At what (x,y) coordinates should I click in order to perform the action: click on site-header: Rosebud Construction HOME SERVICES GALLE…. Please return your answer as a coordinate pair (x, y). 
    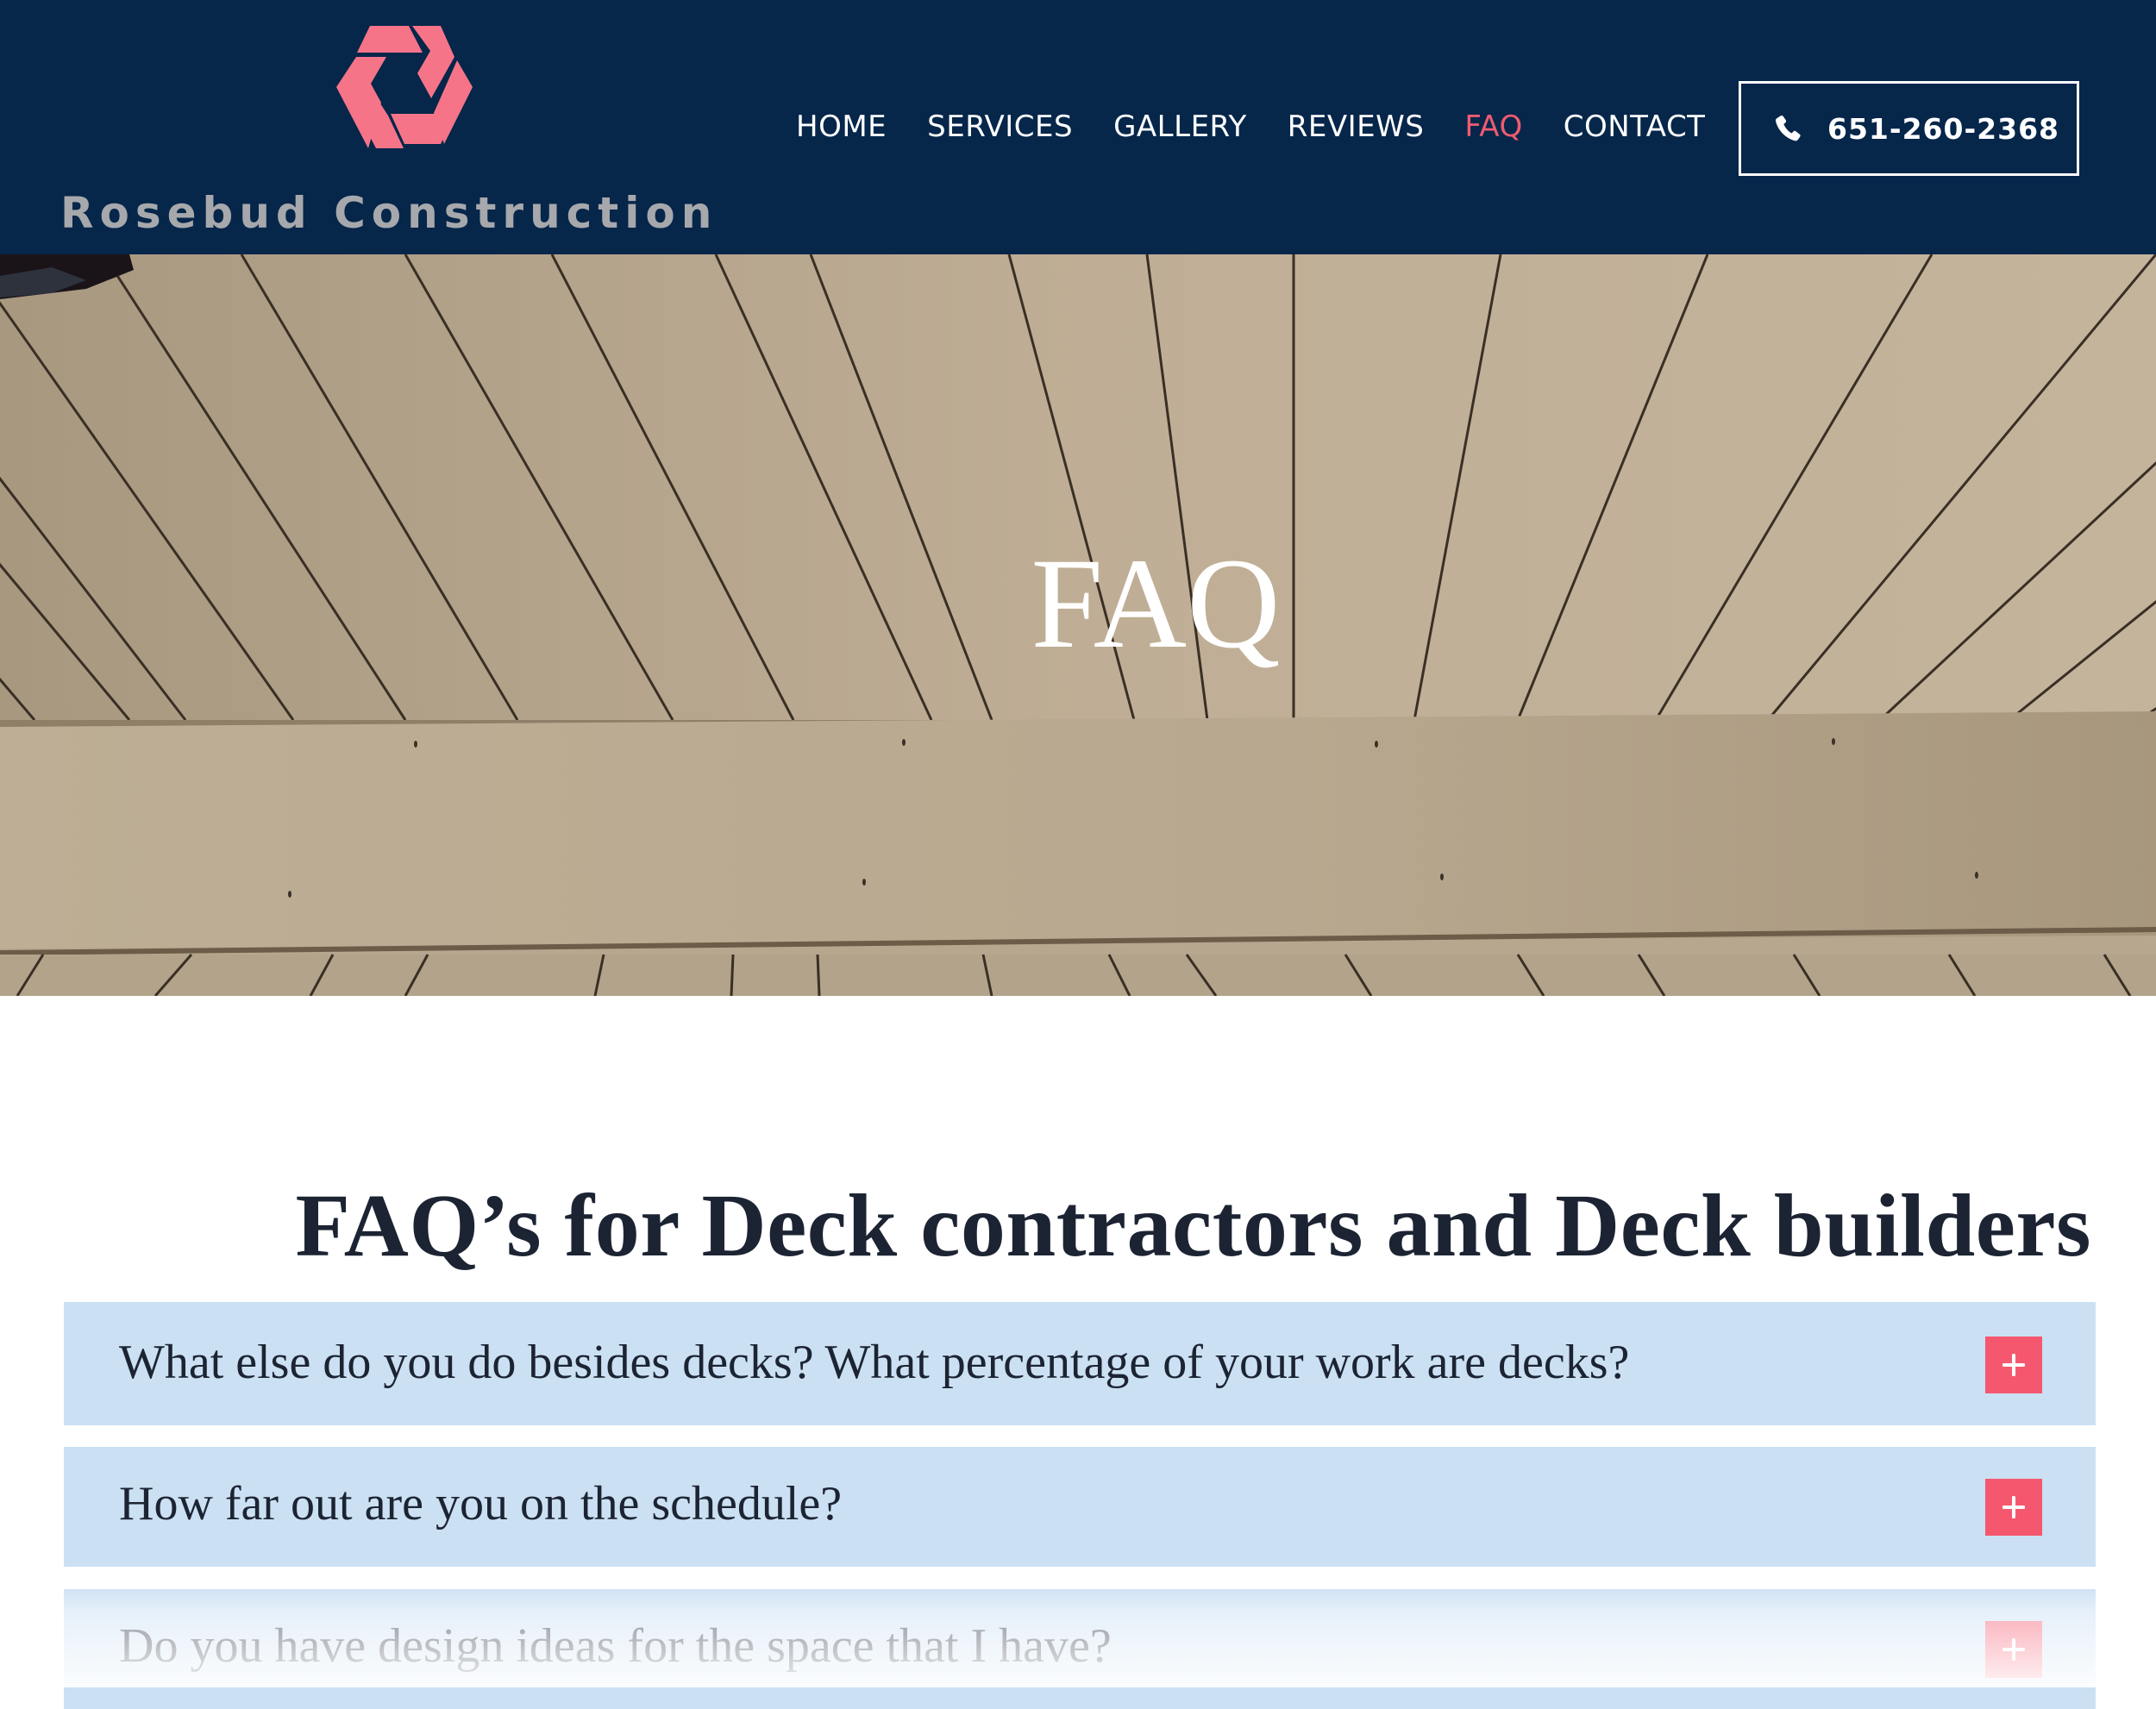
    Looking at the image, I should click on (1078, 127).